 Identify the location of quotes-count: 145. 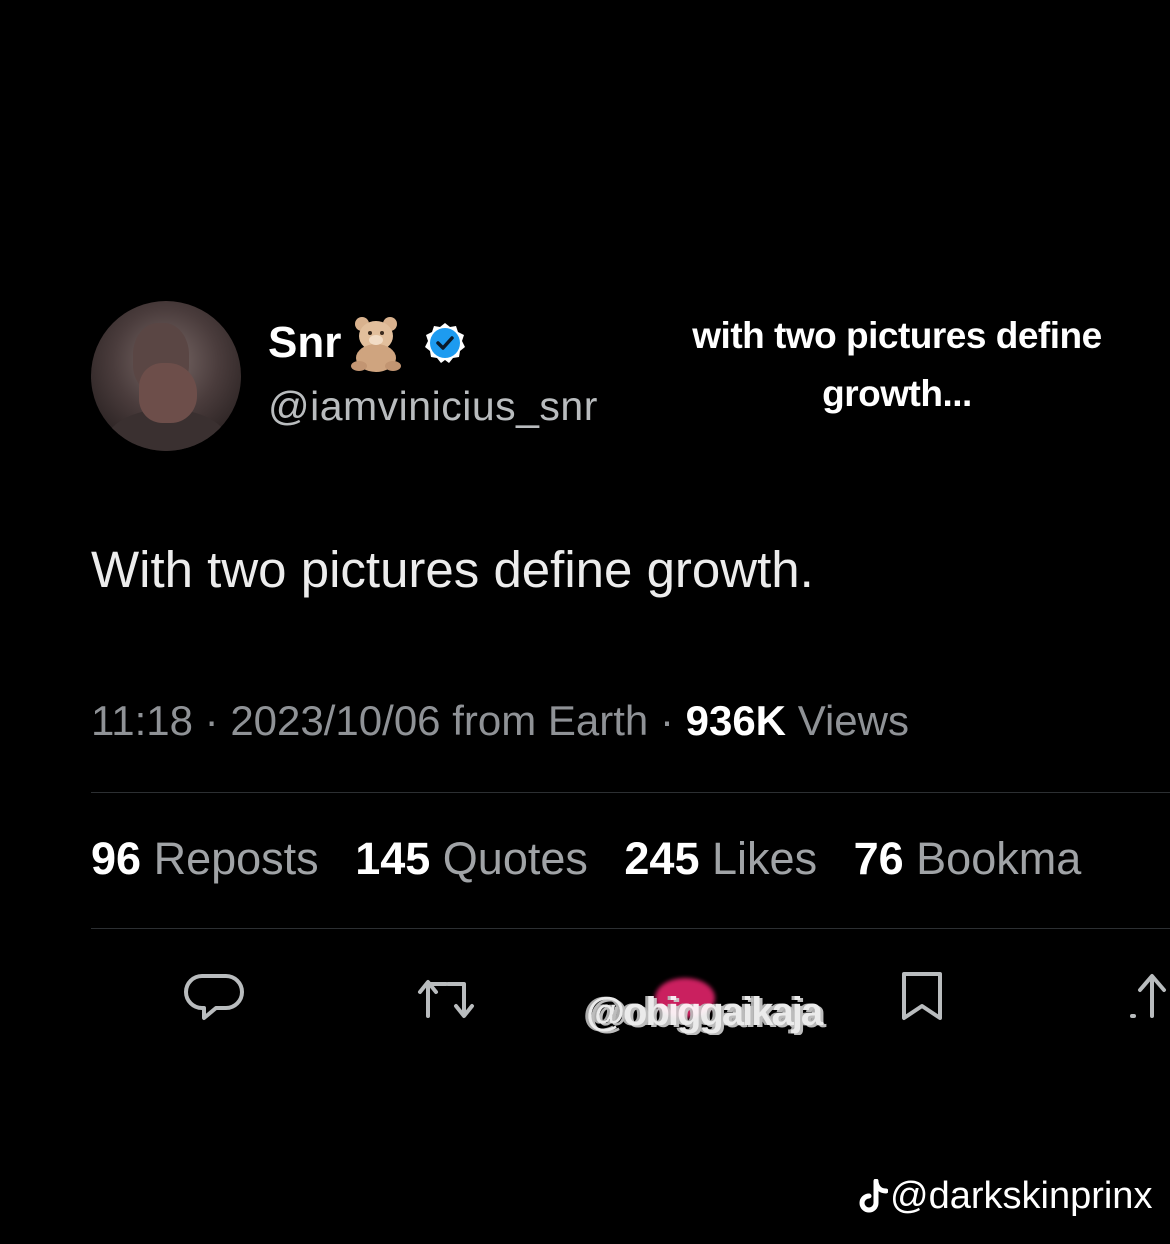
(393, 858).